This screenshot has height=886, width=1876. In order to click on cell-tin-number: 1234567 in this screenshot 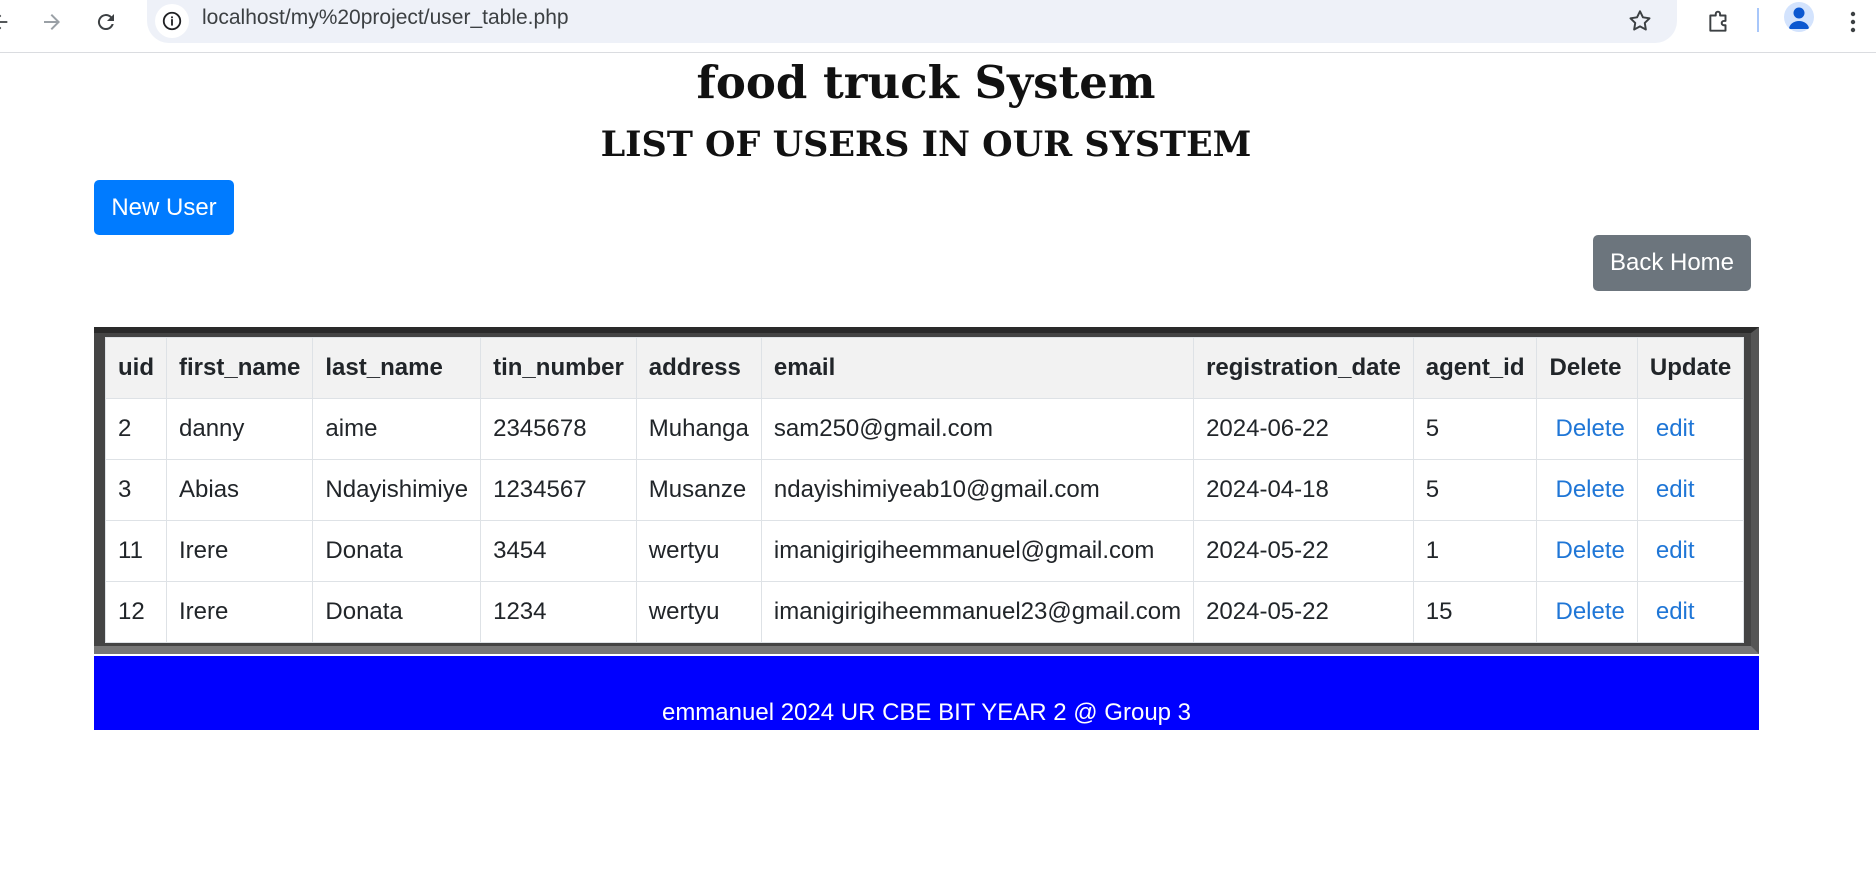, I will do `click(558, 490)`.